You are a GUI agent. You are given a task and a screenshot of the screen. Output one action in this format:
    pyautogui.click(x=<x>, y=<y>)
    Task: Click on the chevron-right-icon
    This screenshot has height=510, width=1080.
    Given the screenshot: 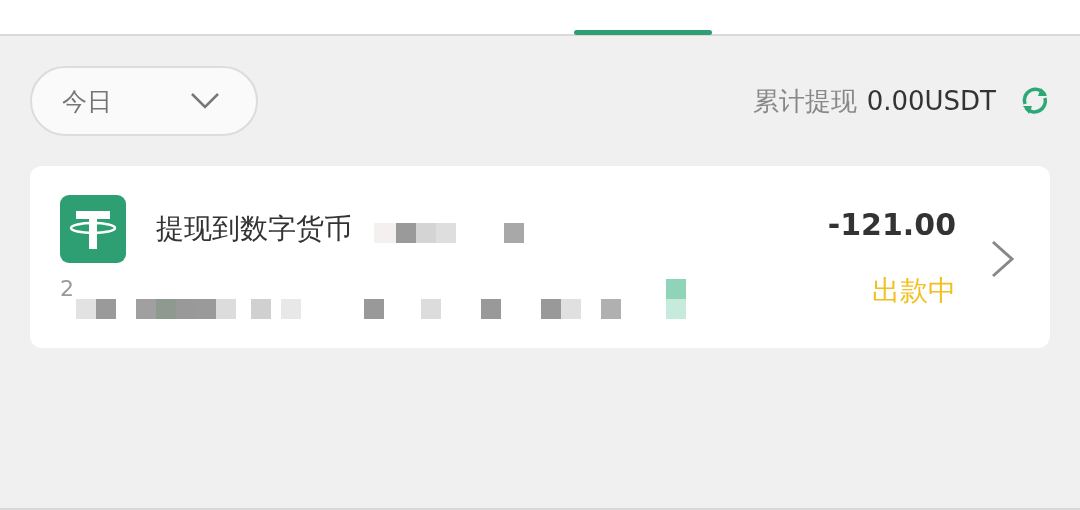 What is the action you would take?
    pyautogui.click(x=1003, y=259)
    